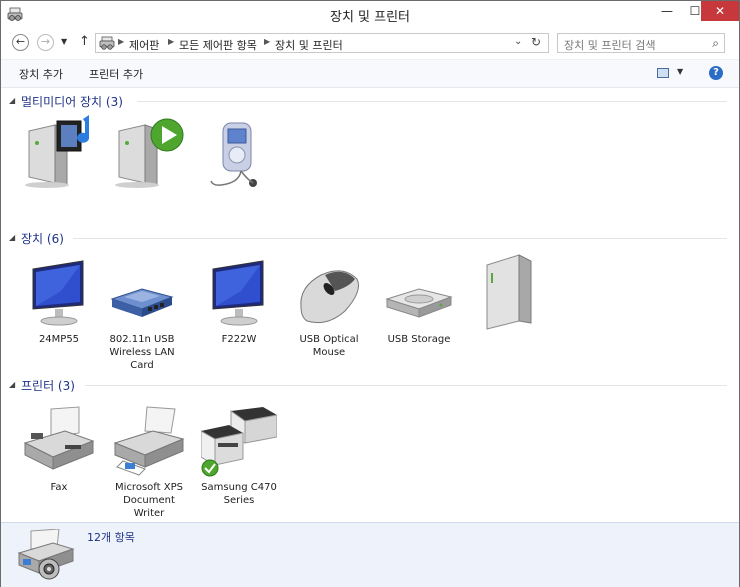 The height and width of the screenshot is (587, 740). Describe the element at coordinates (309, 45) in the screenshot. I see `breadcrumb-devices-printers: 장치 및 프린터` at that location.